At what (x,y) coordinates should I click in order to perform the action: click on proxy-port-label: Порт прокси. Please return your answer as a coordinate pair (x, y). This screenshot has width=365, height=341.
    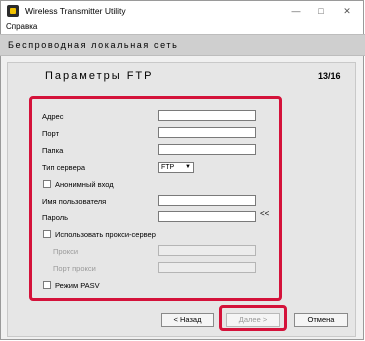
    Looking at the image, I should click on (74, 268).